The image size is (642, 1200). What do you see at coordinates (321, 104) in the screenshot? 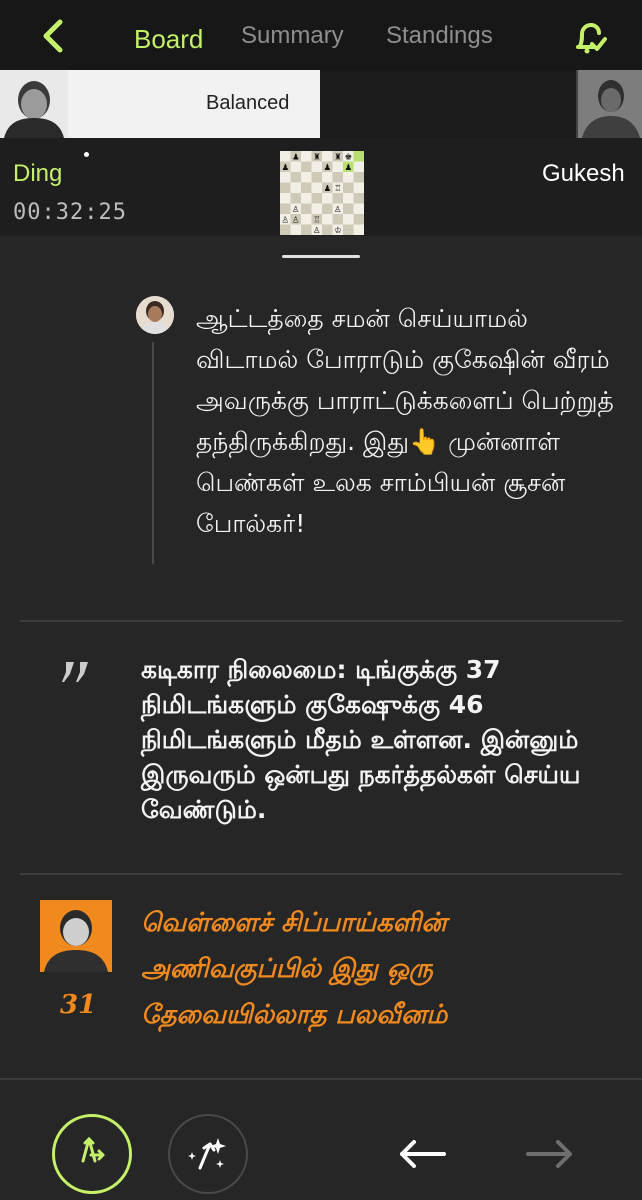
I see `evaluation-bar: Balanced` at bounding box center [321, 104].